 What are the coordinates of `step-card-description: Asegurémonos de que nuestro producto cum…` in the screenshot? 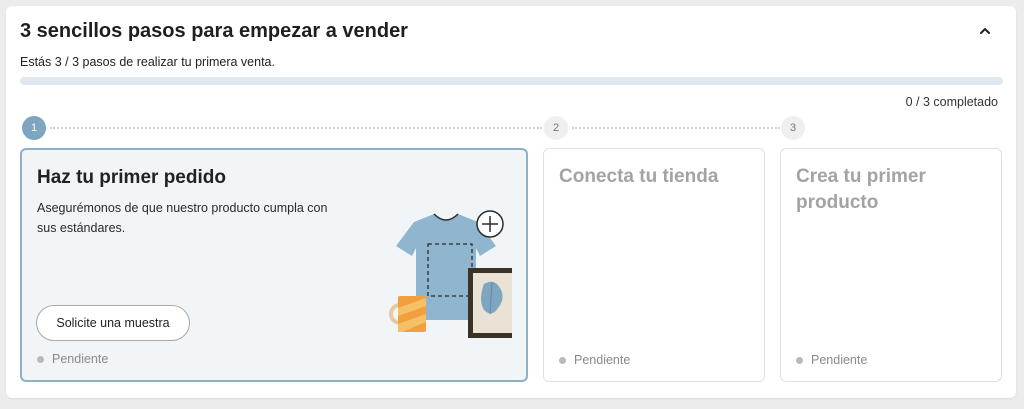 It's located at (182, 218).